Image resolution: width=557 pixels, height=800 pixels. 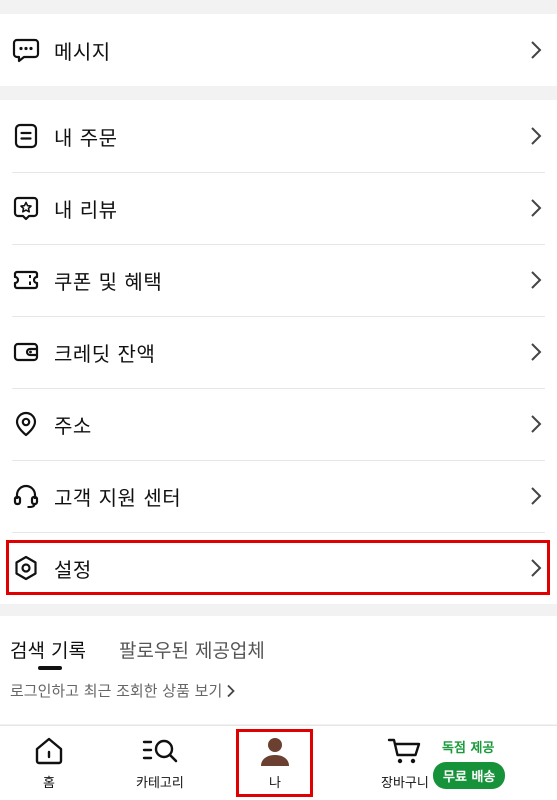 I want to click on menu-item-address: 주소, so click(x=278, y=424).